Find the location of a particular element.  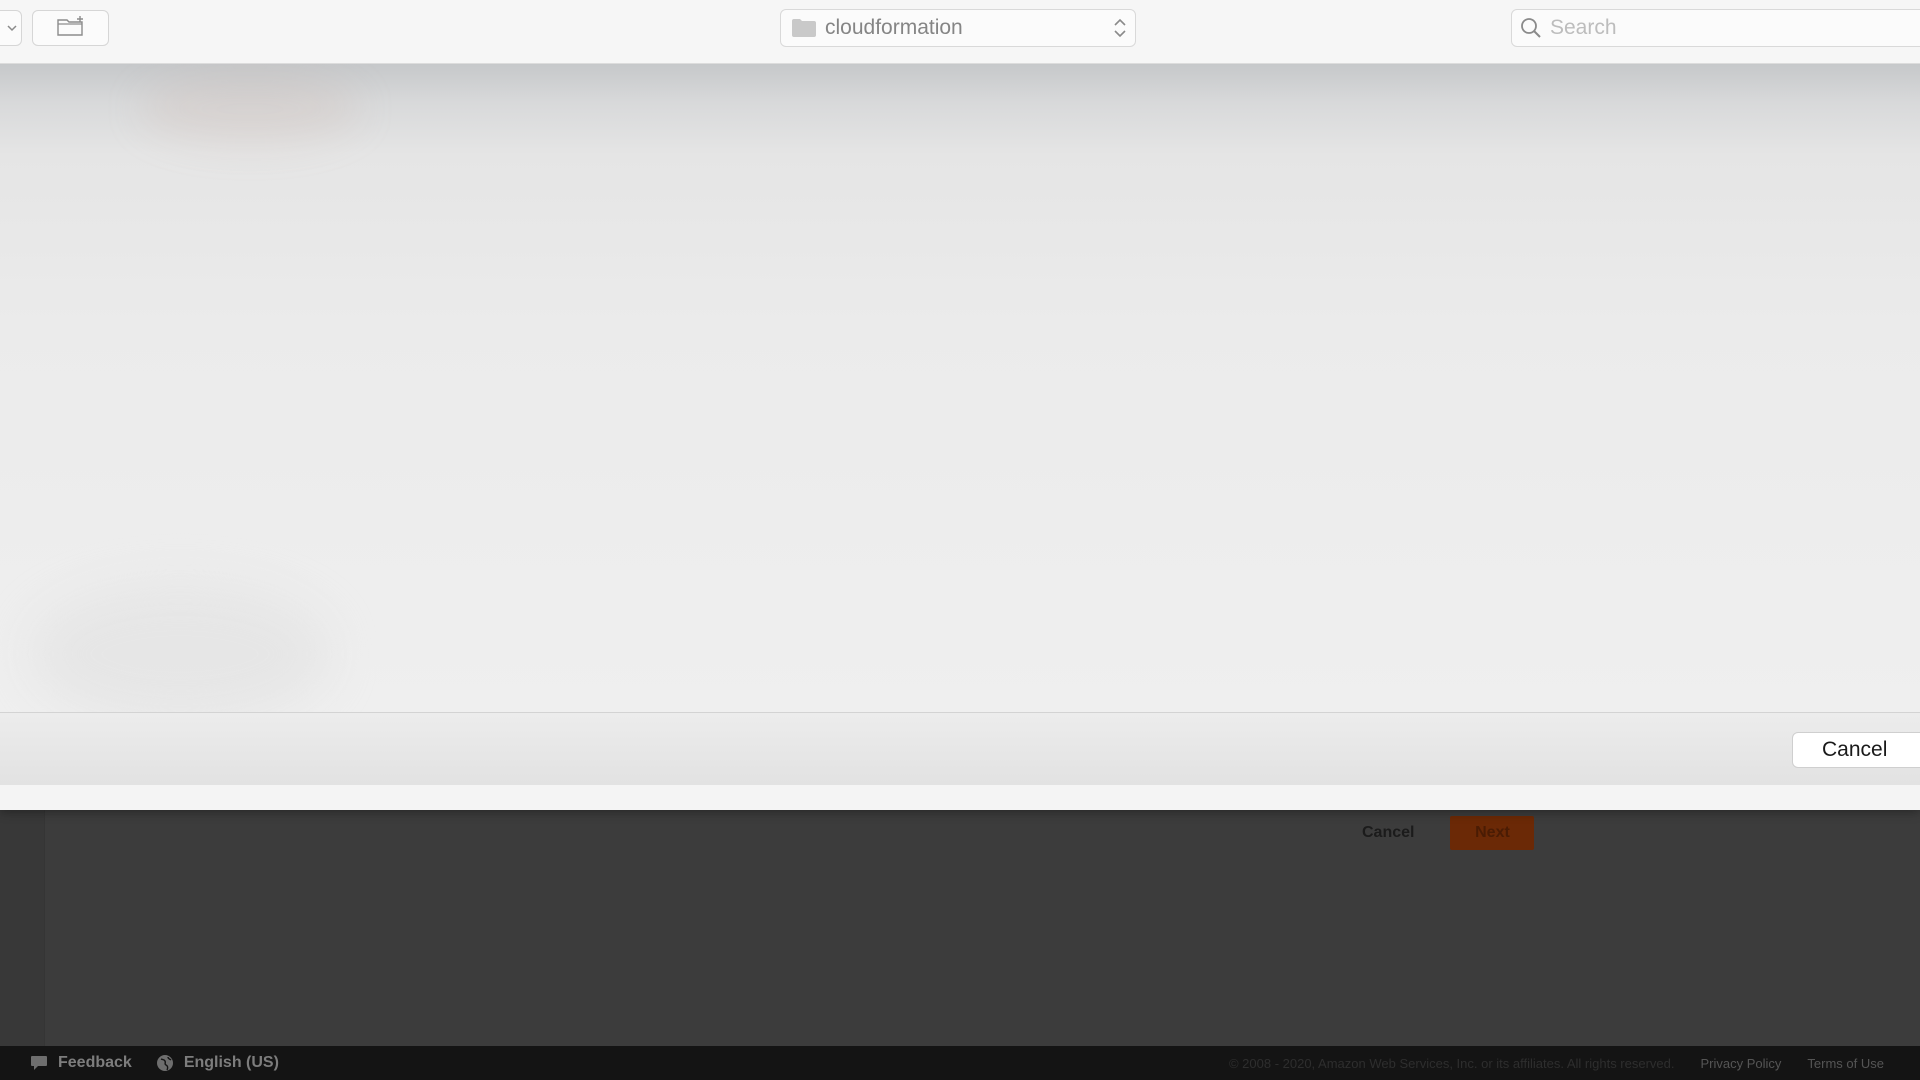

new-folder-button is located at coordinates (70, 28).